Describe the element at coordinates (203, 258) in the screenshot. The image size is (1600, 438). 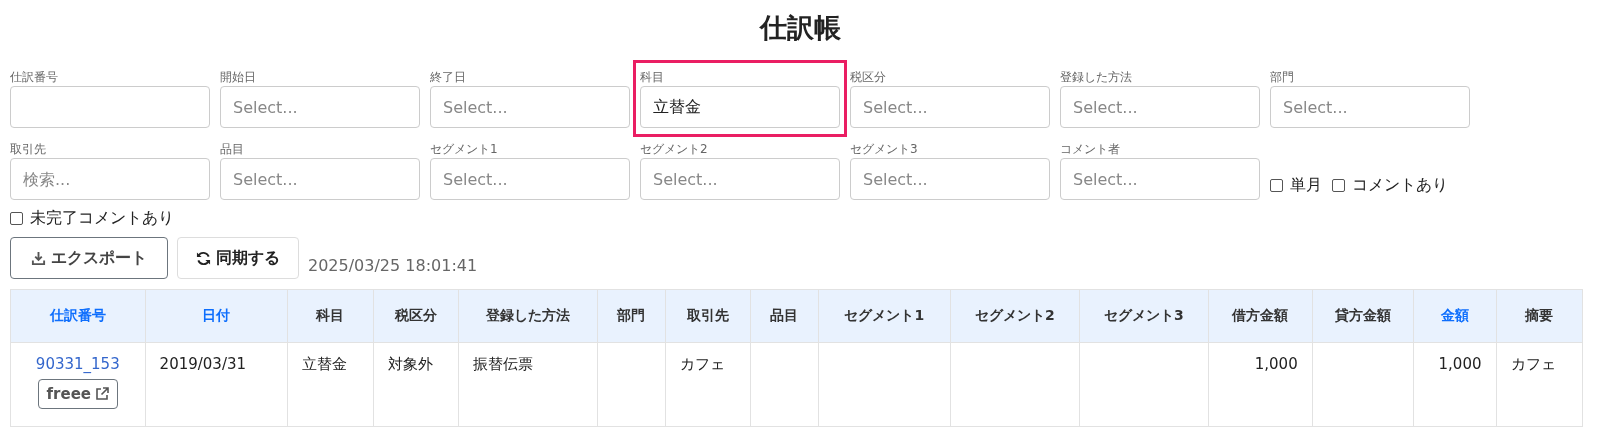
I see `sync-icon` at that location.